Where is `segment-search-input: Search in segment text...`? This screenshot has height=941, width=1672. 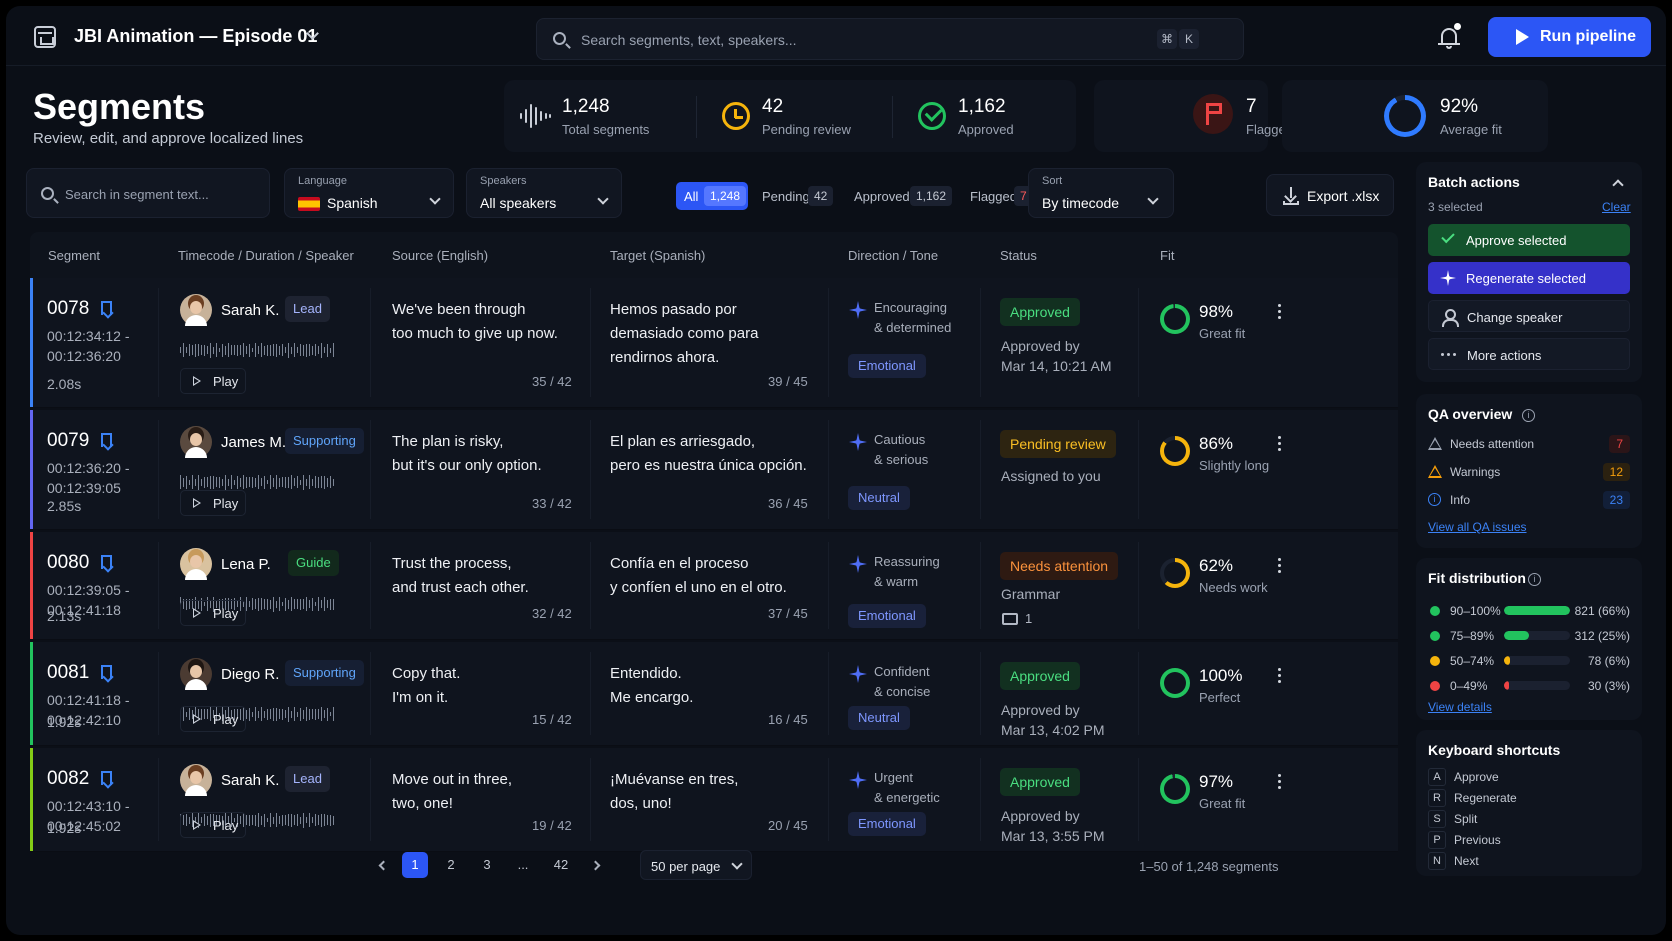 segment-search-input: Search in segment text... is located at coordinates (148, 193).